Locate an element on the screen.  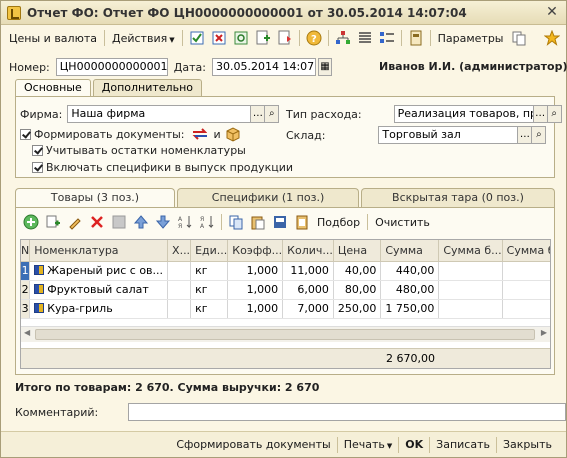
clipboard-icon is located at coordinates (302, 222).